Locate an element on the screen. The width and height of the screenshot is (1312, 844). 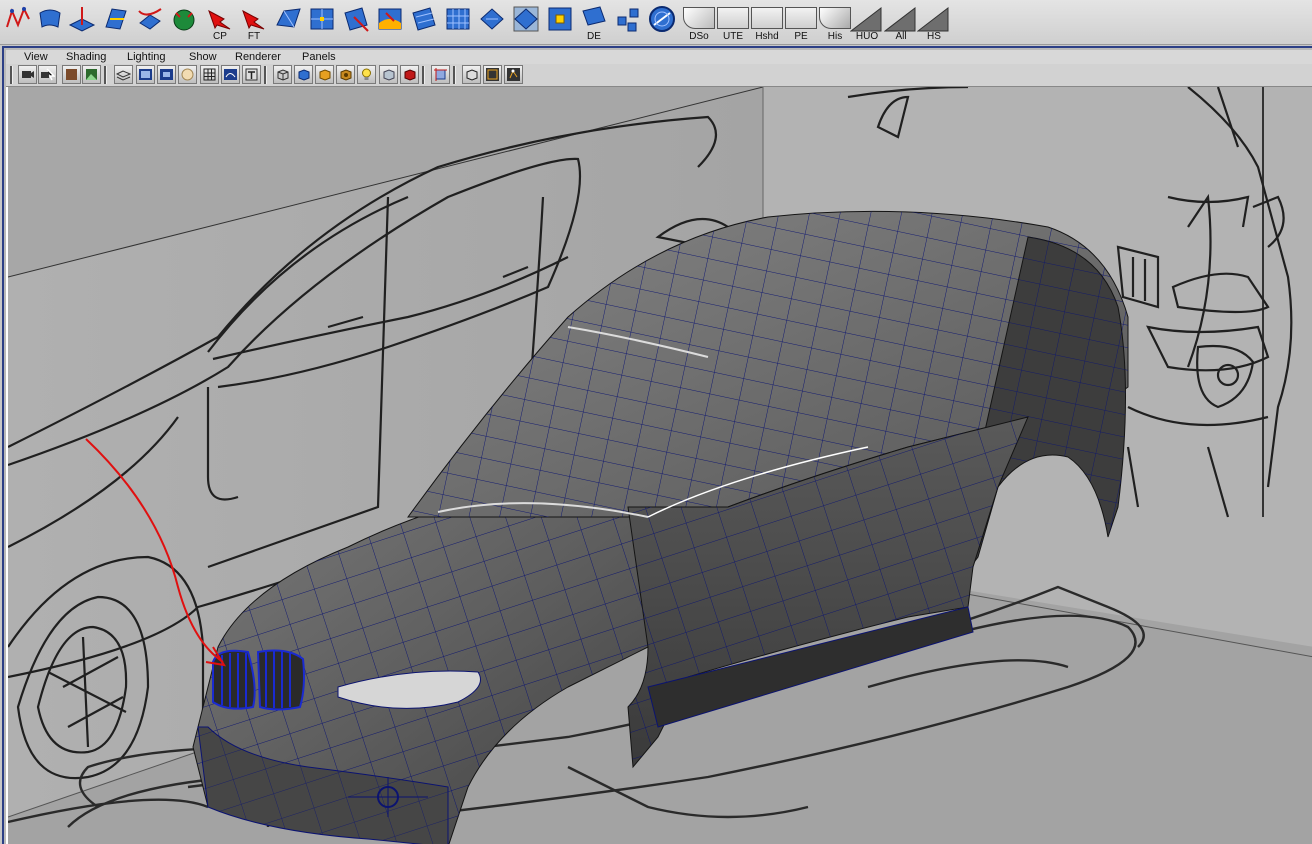
blend-icon is located at coordinates (322, 19).